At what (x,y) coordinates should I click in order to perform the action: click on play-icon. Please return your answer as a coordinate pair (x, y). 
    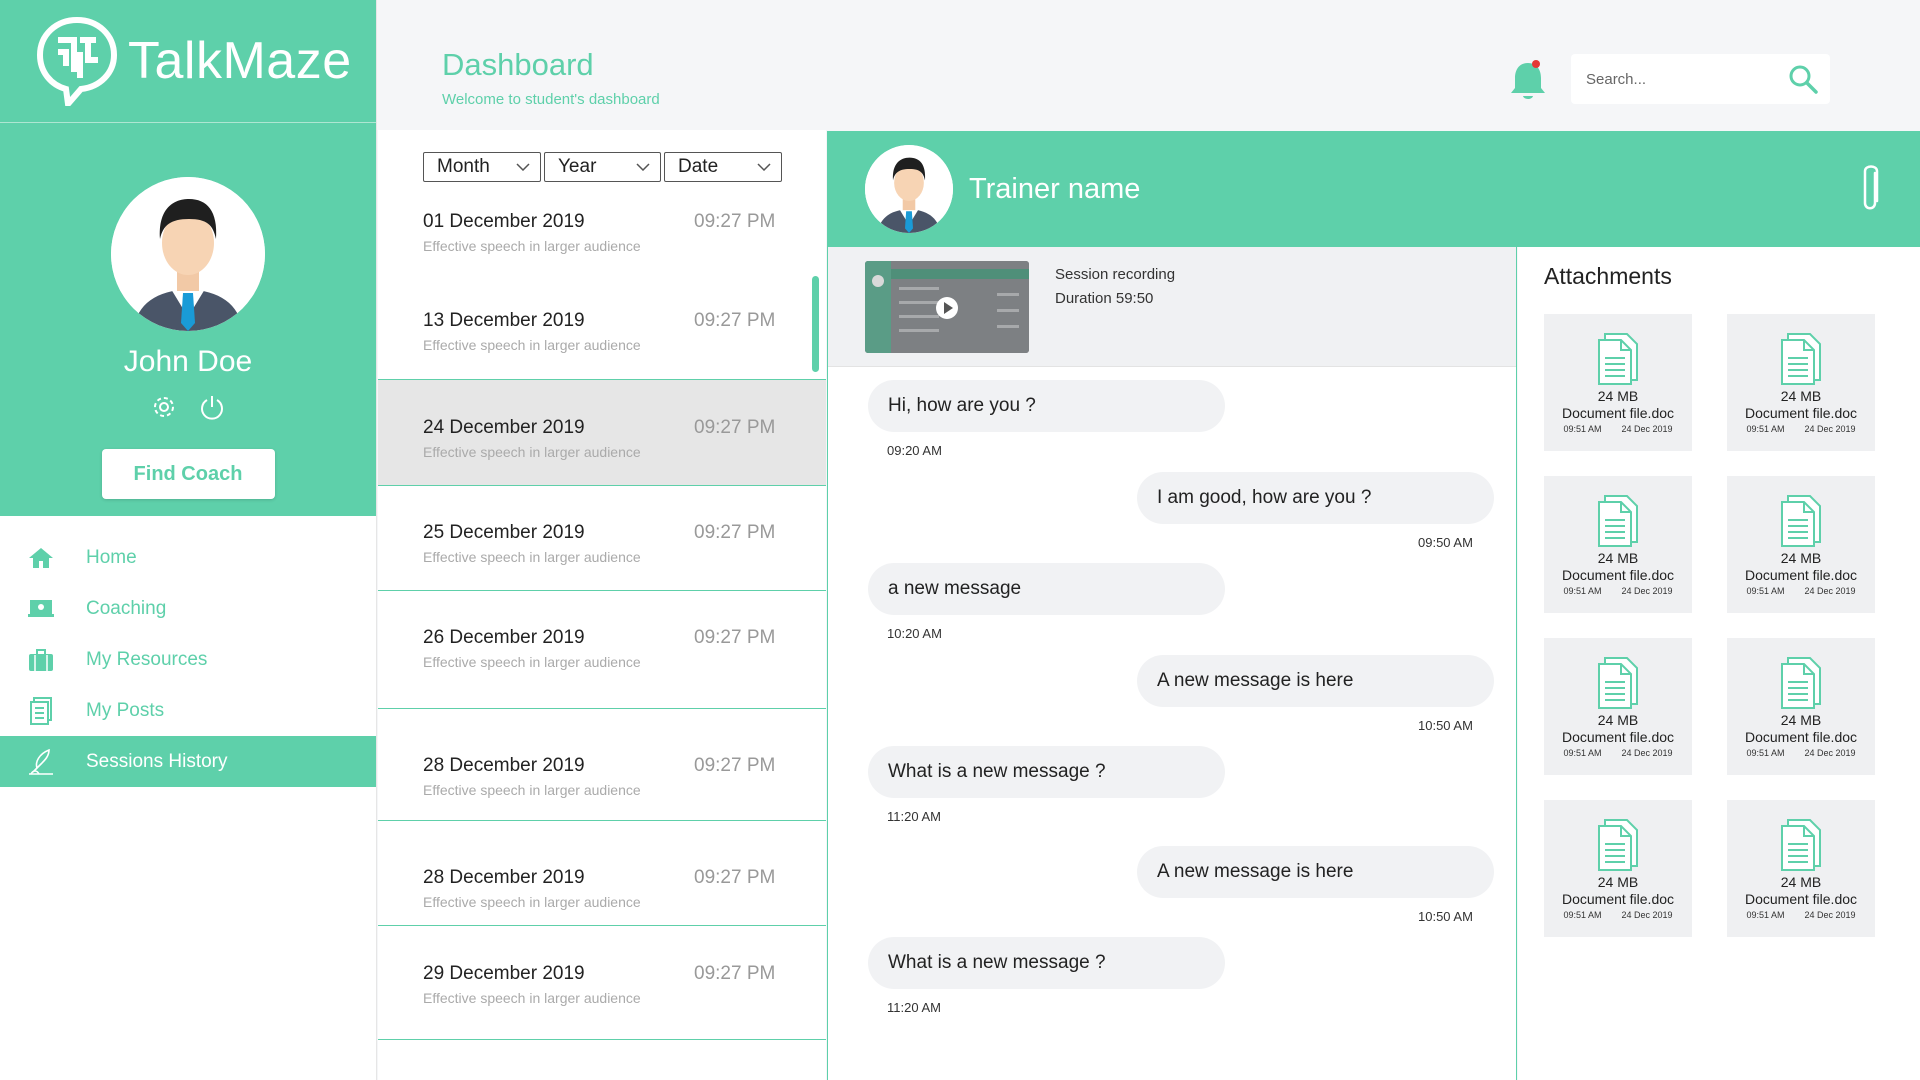
    Looking at the image, I should click on (947, 308).